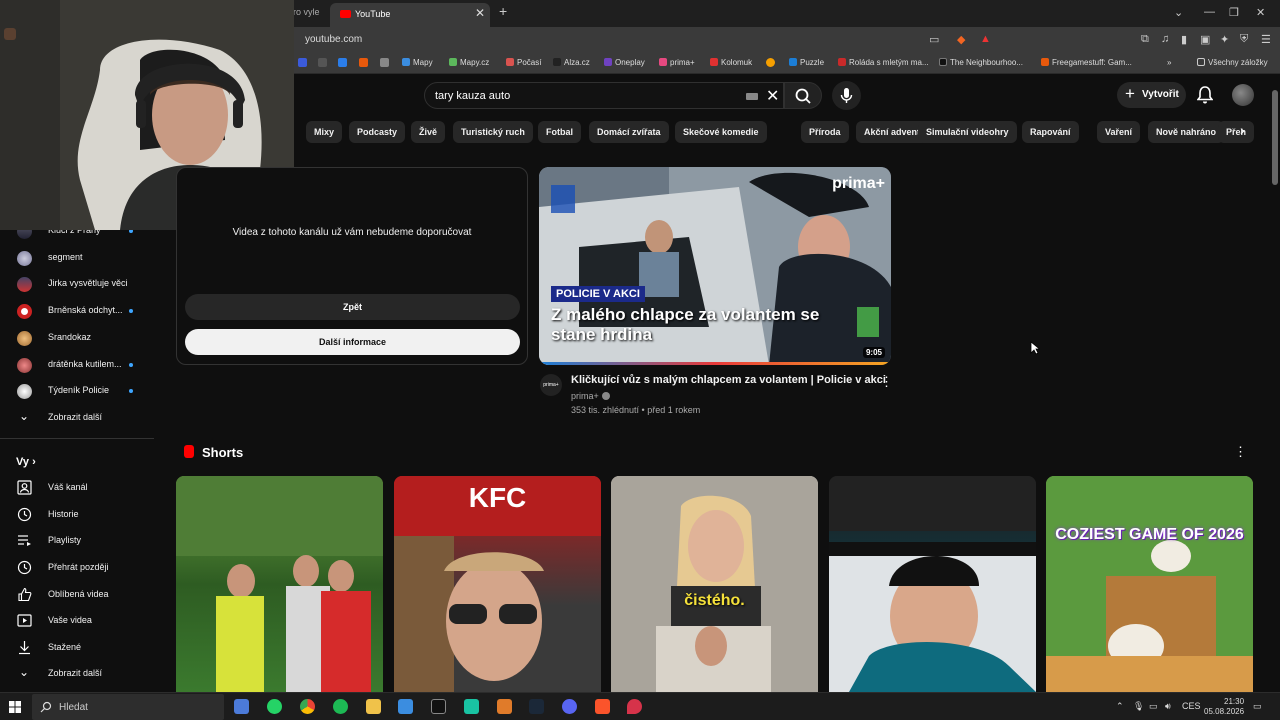 This screenshot has width=1280, height=720. What do you see at coordinates (1178, 12) in the screenshot?
I see `tab-search-chevron-icon: ⌄` at bounding box center [1178, 12].